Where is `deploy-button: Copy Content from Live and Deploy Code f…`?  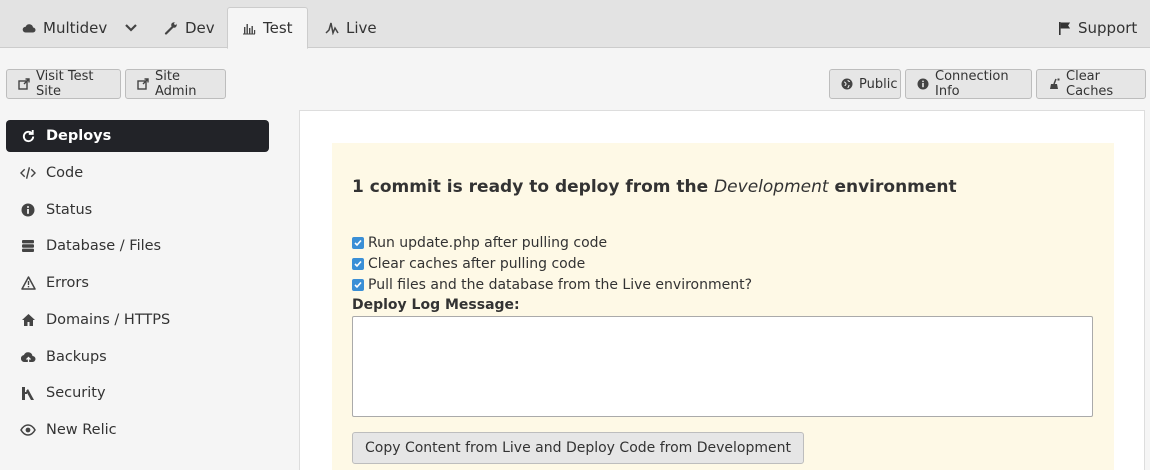
deploy-button: Copy Content from Live and Deploy Code f… is located at coordinates (578, 448).